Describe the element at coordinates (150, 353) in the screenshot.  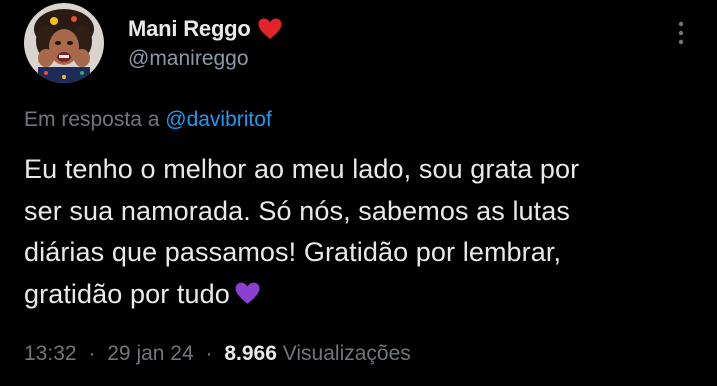
I see `tweet-date: 29 jan 24` at that location.